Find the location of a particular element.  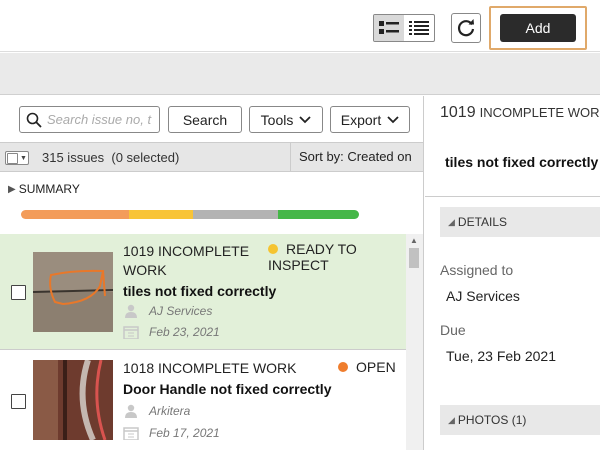

sort-by-control: Sort by: Created on is located at coordinates (351, 157).